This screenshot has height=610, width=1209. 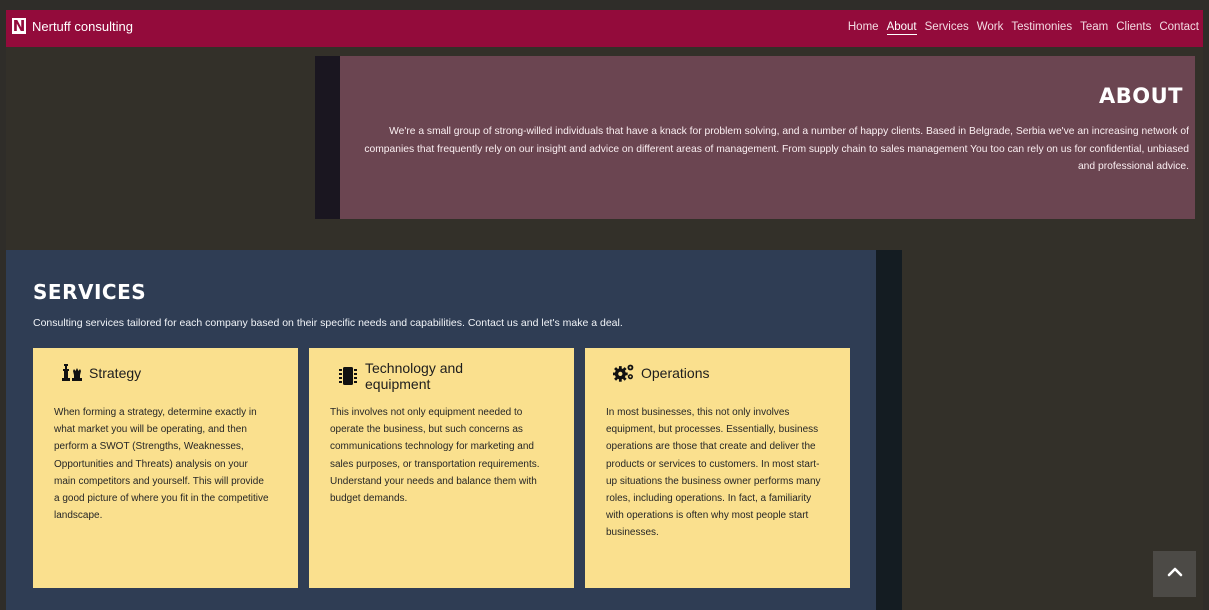 What do you see at coordinates (1133, 28) in the screenshot?
I see `nav-link-clients: Clients` at bounding box center [1133, 28].